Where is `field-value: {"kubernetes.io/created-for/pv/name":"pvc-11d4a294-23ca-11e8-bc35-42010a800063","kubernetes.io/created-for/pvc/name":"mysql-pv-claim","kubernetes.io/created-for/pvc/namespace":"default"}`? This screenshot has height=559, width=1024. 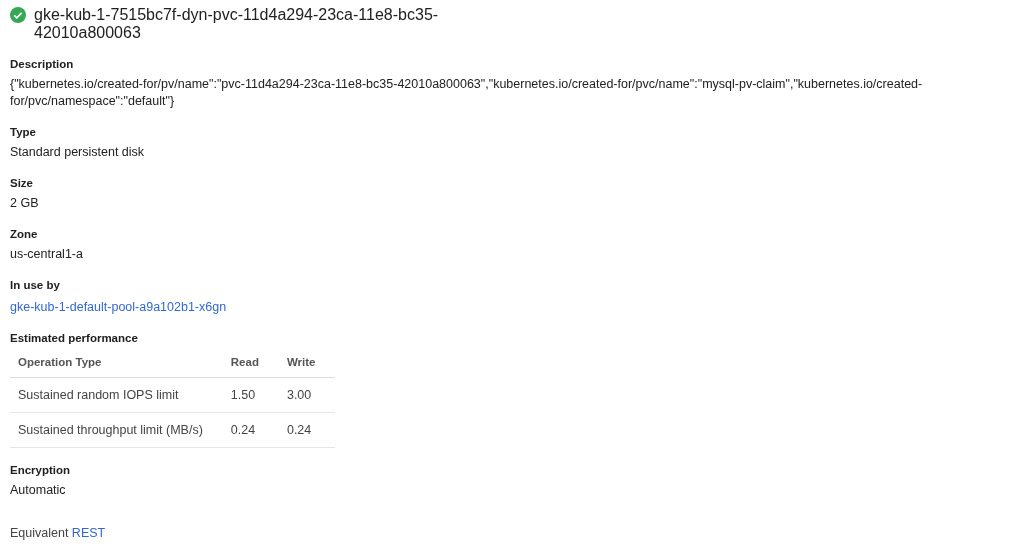 field-value: {"kubernetes.io/created-for/pv/name":"pvc-11d4a294-23ca-11e8-bc35-42010a800063","kubernetes.io/created-for/pvc/name":"mysql-pv-claim","kubernetes.io/created-for/pvc/namespace":"default"} is located at coordinates (467, 93).